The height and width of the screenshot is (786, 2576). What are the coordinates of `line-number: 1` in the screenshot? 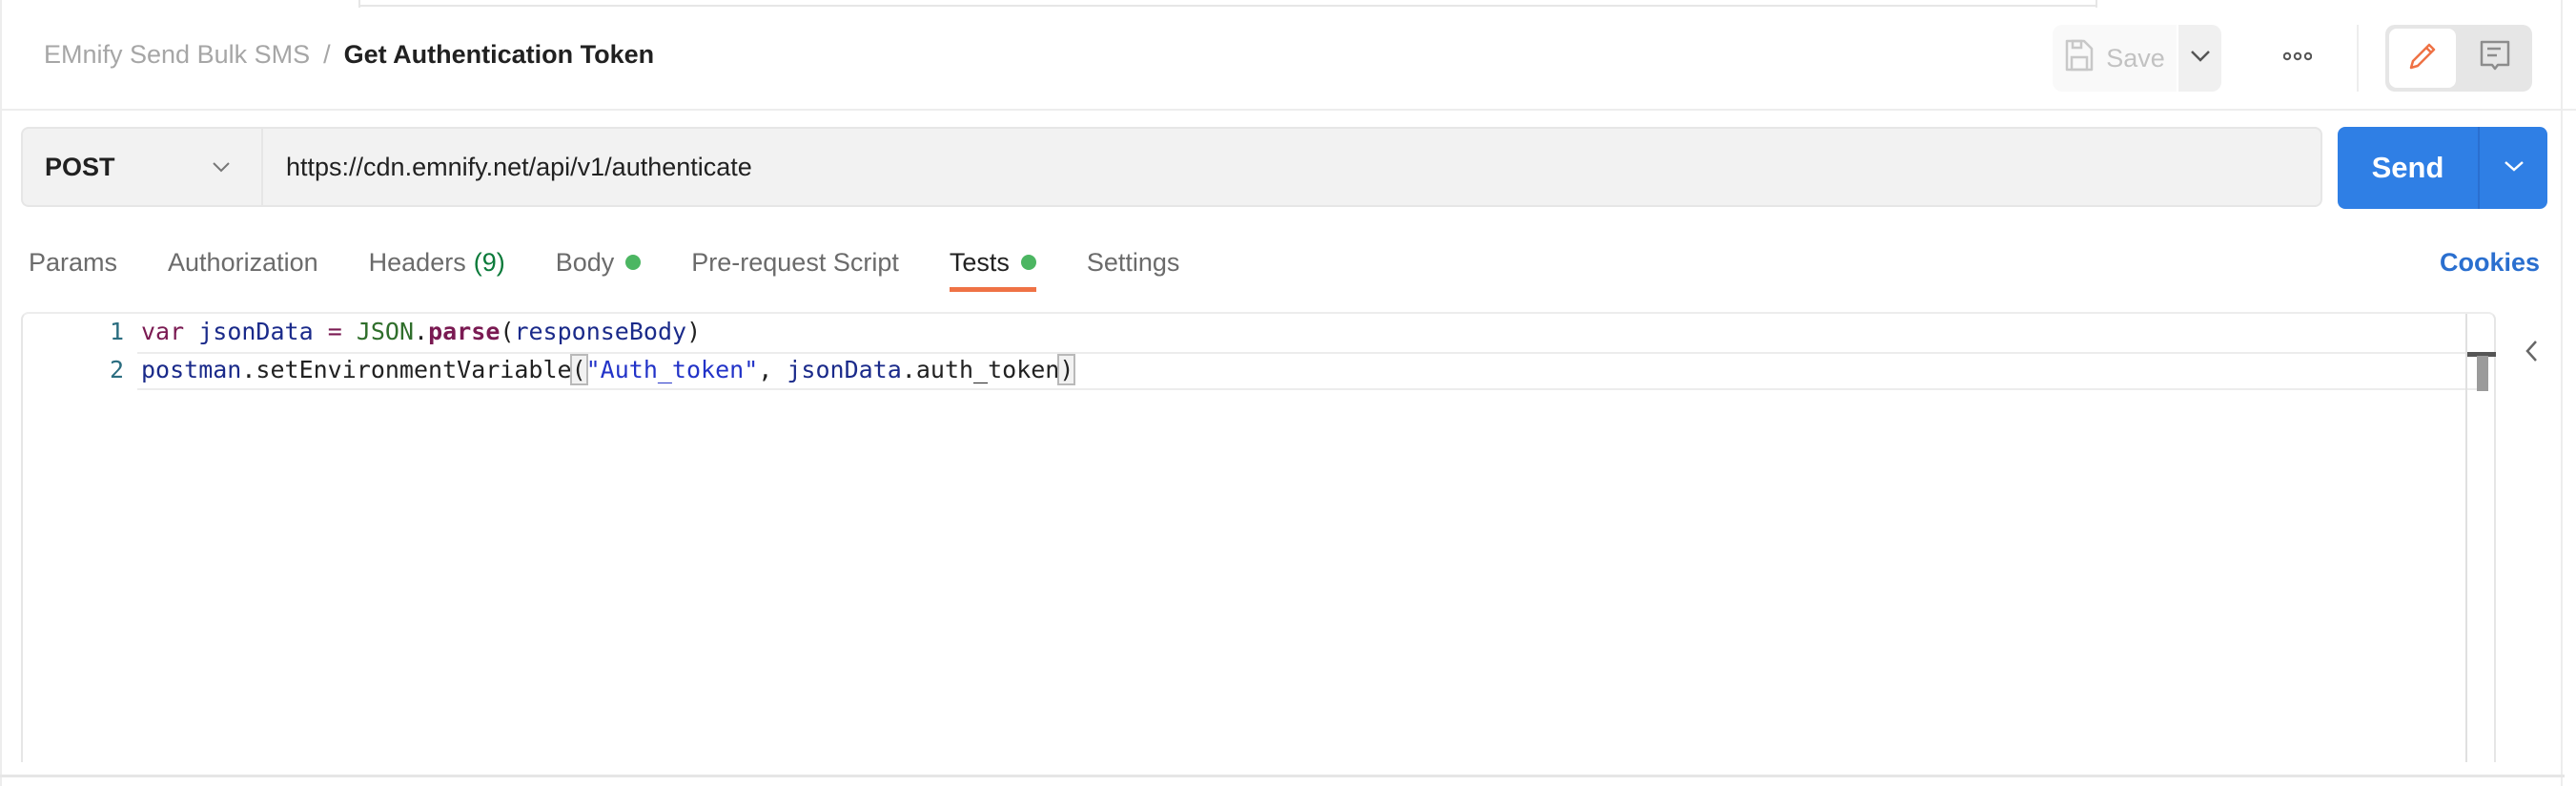 It's located at (116, 331).